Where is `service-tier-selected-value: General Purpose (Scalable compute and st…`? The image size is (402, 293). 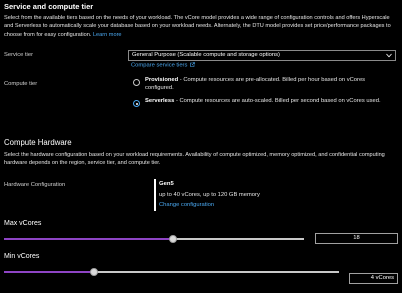 service-tier-selected-value: General Purpose (Scalable compute and st… is located at coordinates (206, 55).